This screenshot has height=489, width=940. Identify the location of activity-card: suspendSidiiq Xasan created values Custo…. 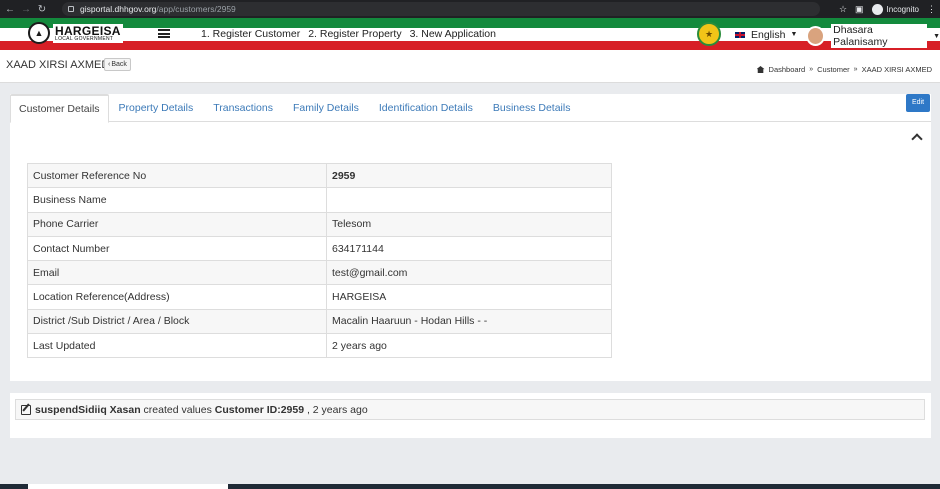
(470, 415).